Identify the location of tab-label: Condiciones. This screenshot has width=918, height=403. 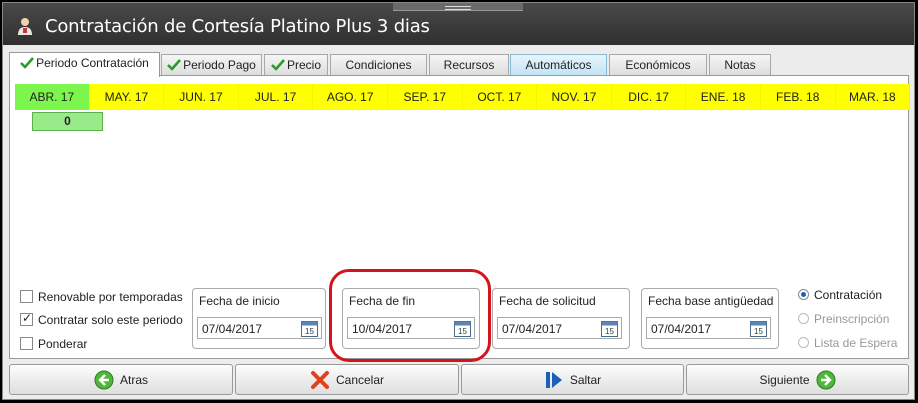
(378, 65).